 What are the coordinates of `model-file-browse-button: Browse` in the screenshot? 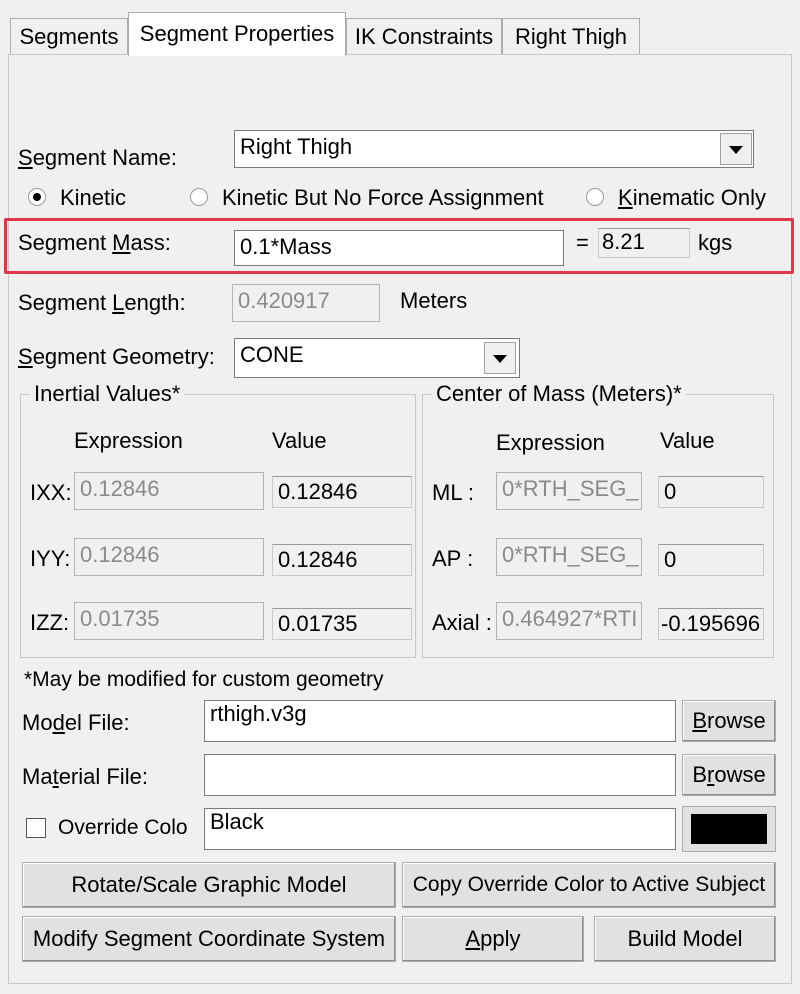 It's located at (729, 721).